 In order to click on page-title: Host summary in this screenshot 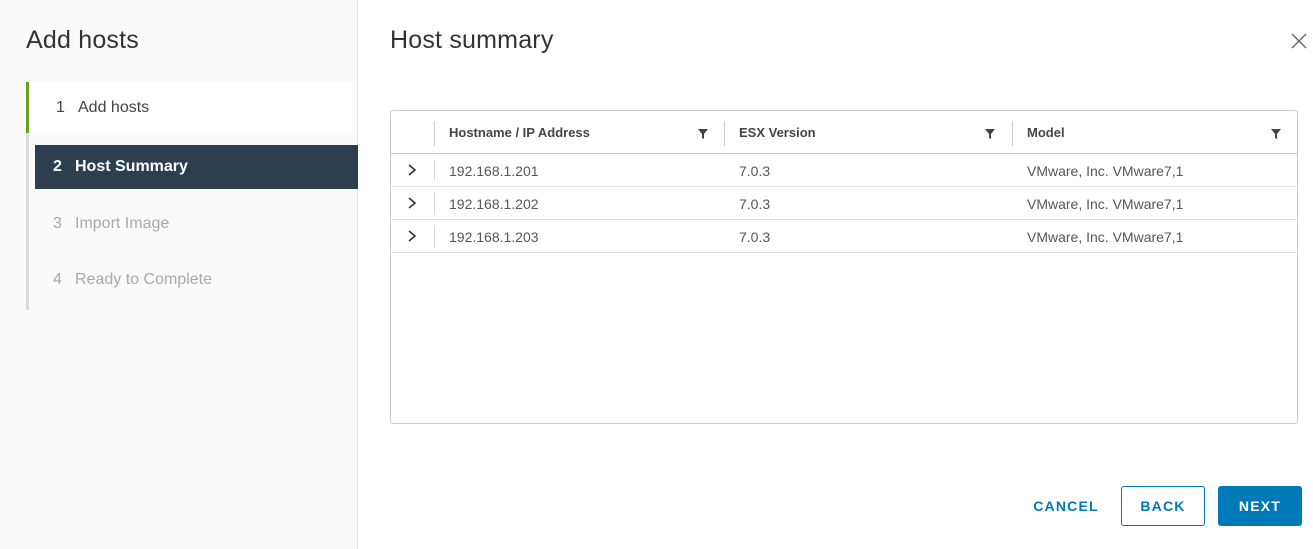, I will do `click(472, 40)`.